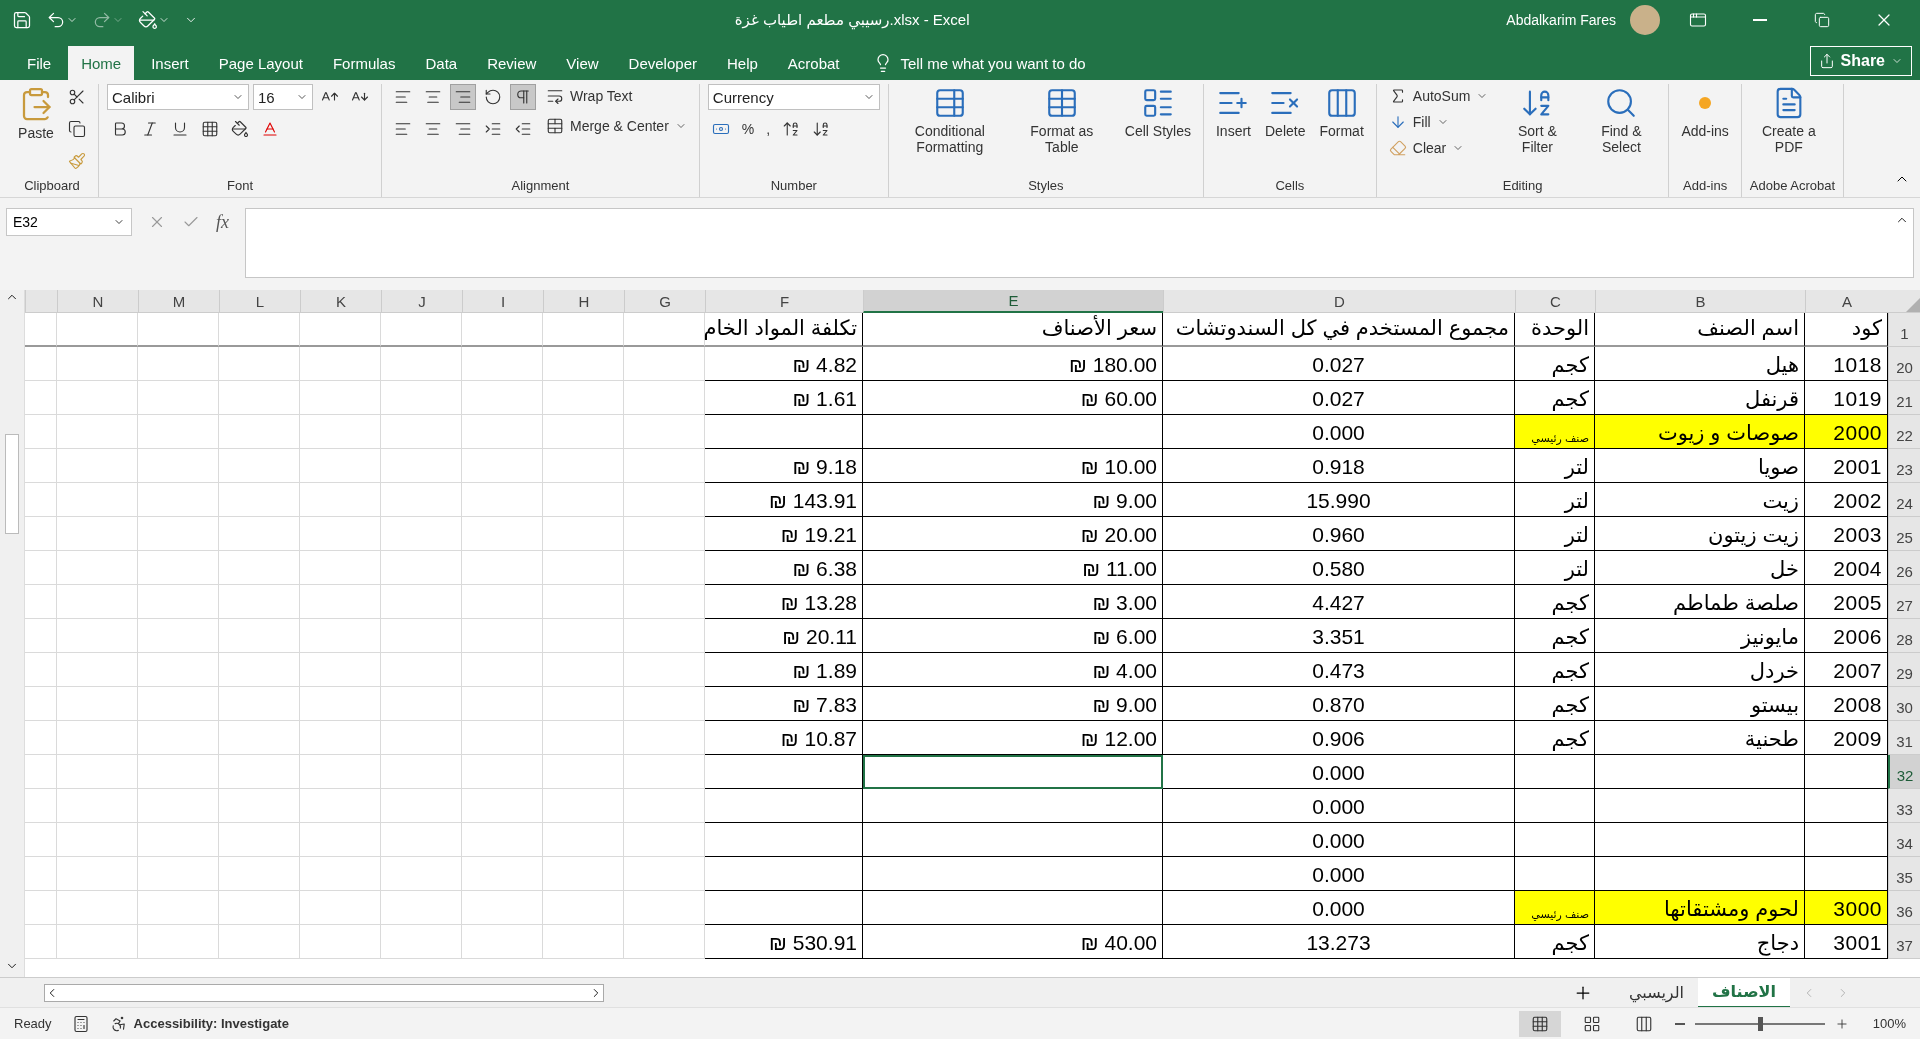 This screenshot has width=1920, height=1039. Describe the element at coordinates (1760, 1023) in the screenshot. I see `zoom-thumb` at that location.